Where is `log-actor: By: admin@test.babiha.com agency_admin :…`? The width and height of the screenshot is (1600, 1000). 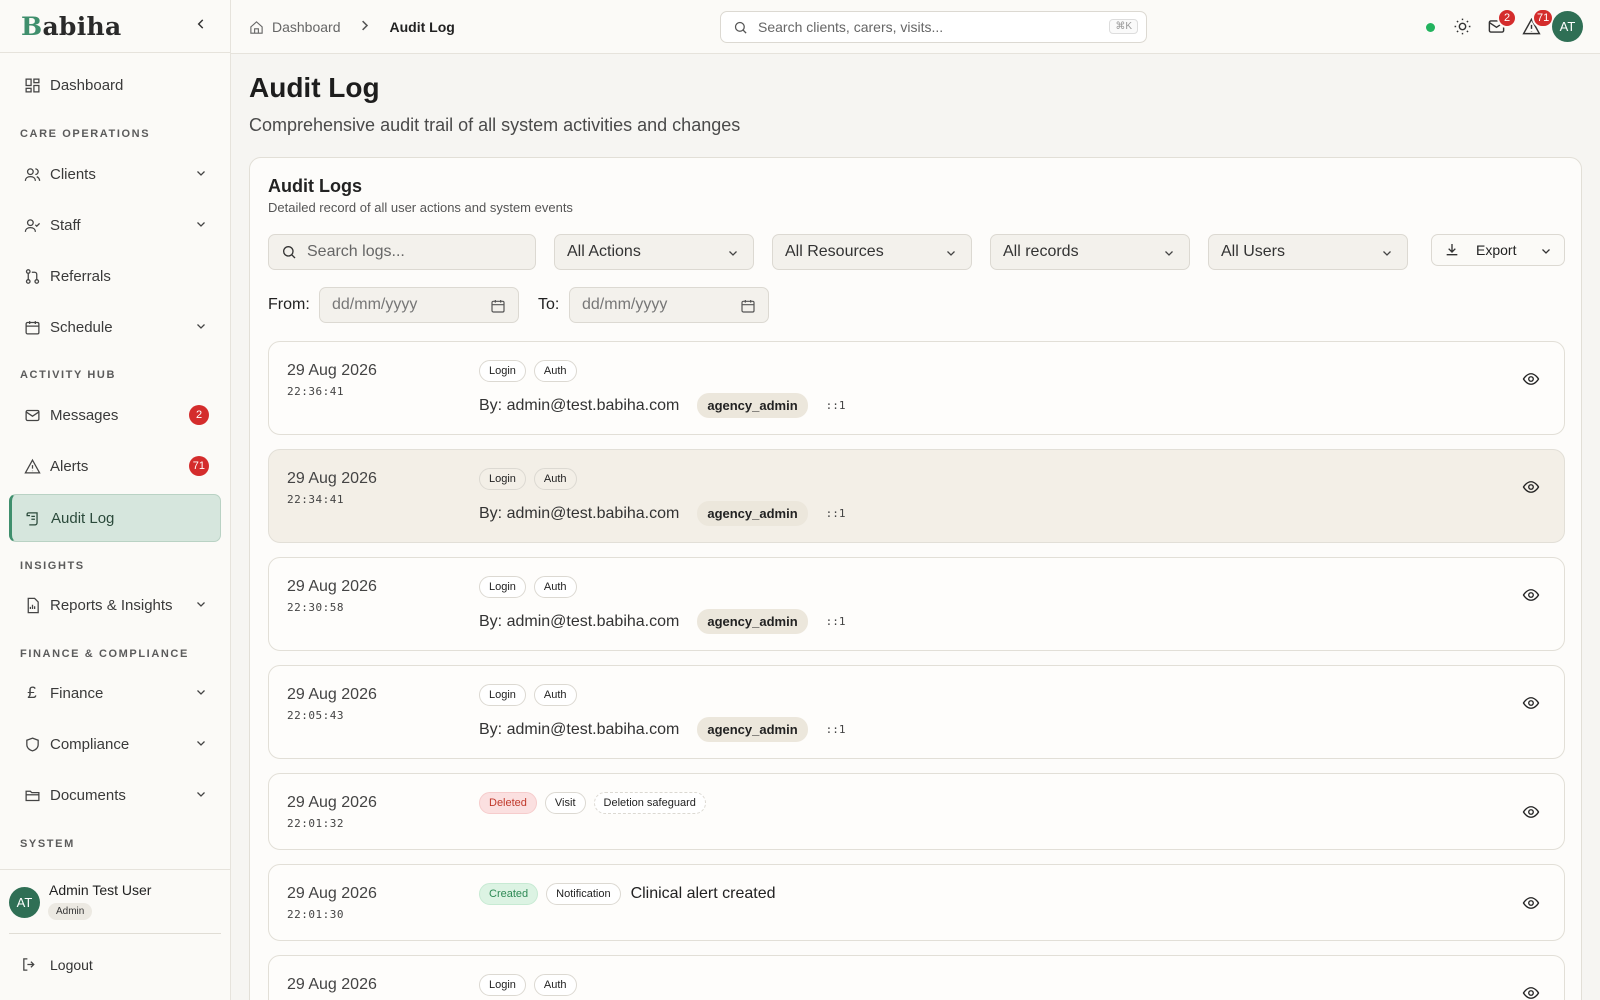 log-actor: By: admin@test.babiha.com agency_admin :… is located at coordinates (662, 621).